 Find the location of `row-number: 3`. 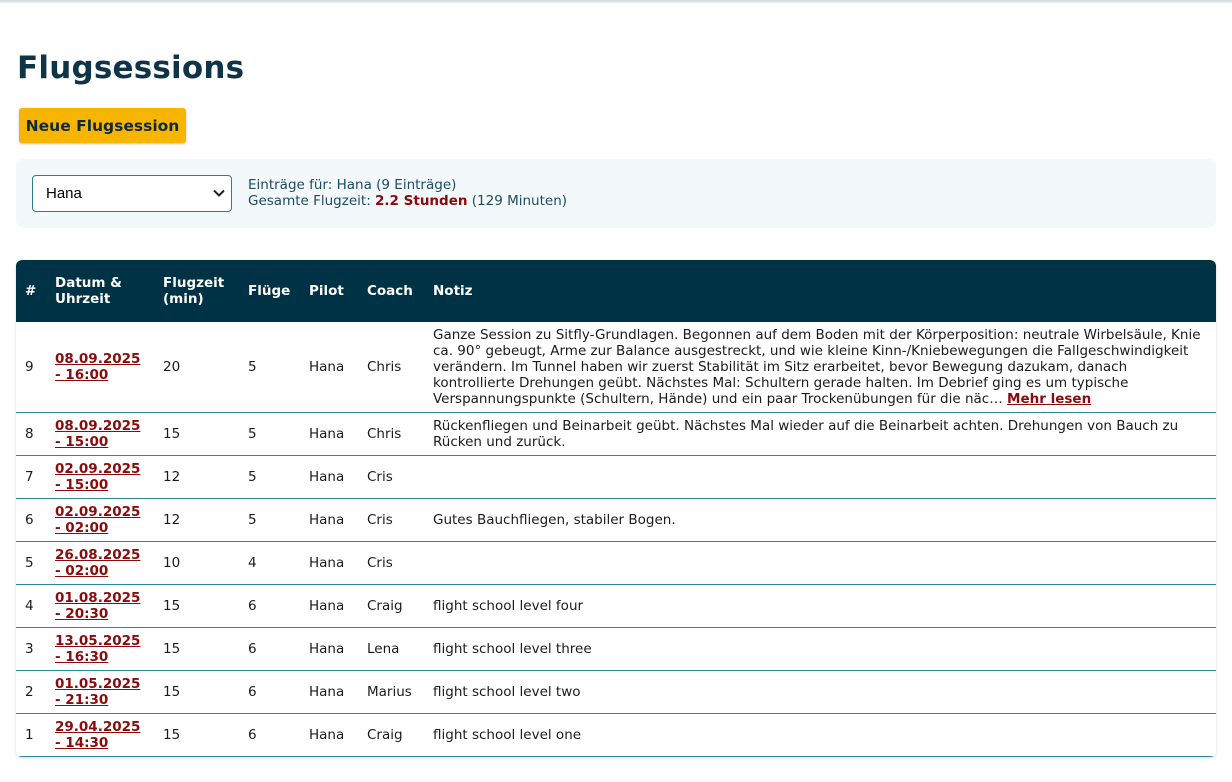

row-number: 3 is located at coordinates (31, 649).